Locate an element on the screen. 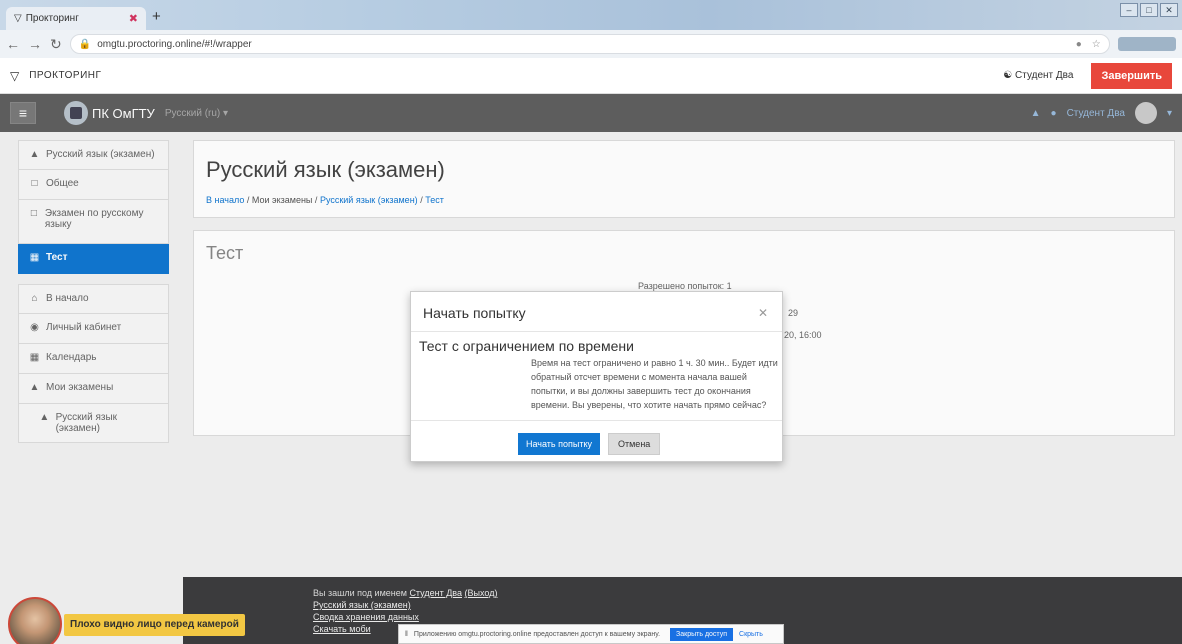  browser-tab: ▽ Прокторинг ✖ is located at coordinates (76, 18).